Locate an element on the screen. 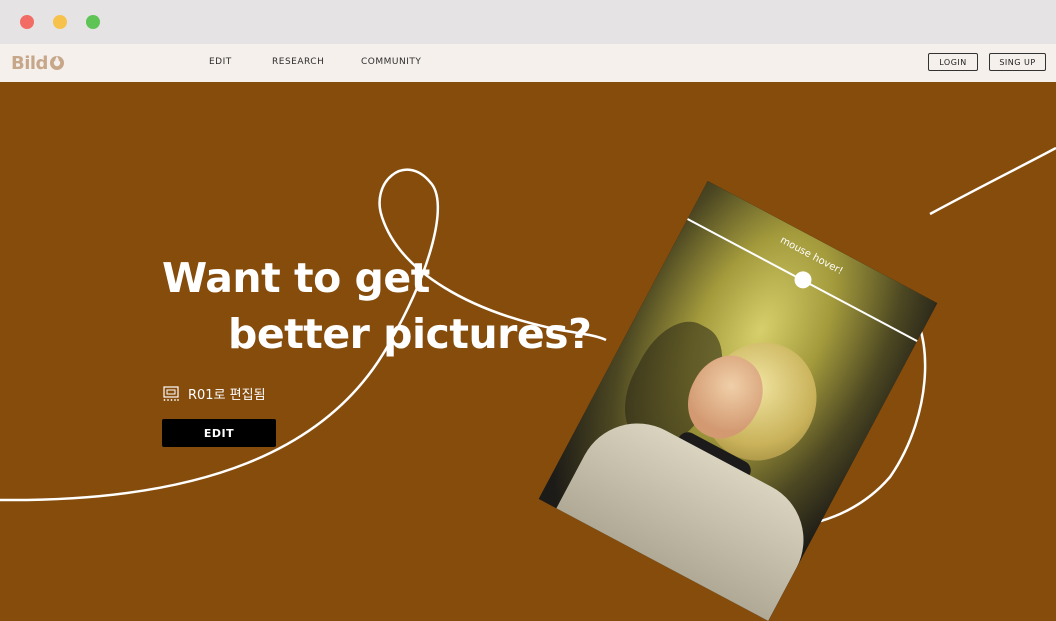 The image size is (1056, 621). hero-title: Want to get better pictures? is located at coordinates (377, 306).